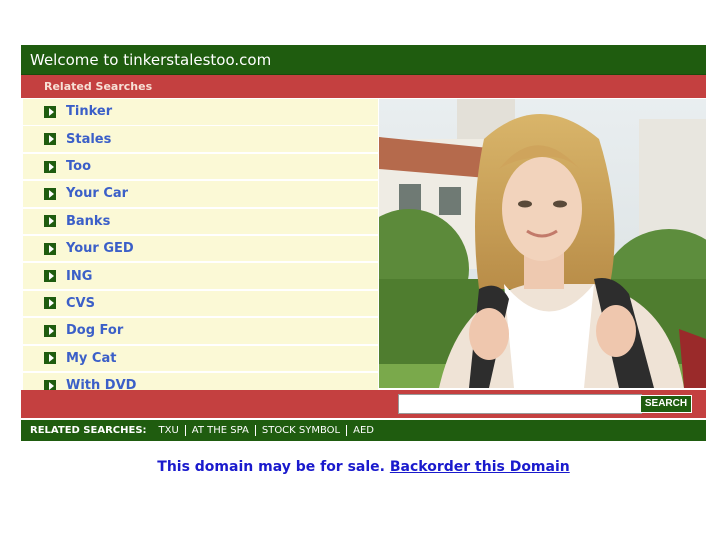 Image resolution: width=727 pixels, height=545 pixels. I want to click on list-item: Your GED, so click(200, 249).